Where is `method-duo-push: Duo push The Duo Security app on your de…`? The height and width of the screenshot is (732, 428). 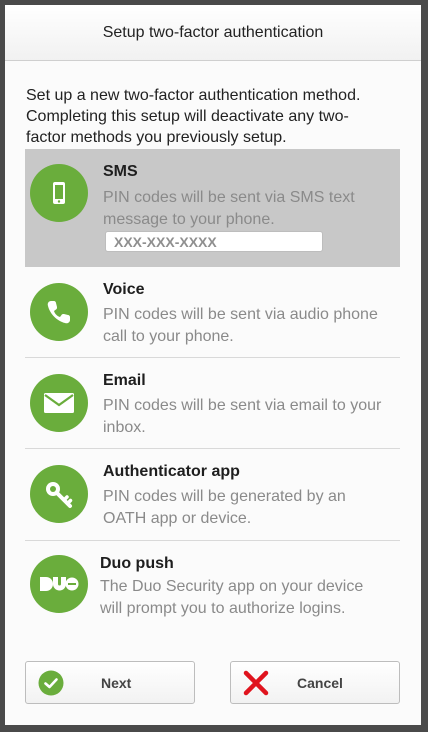
method-duo-push: Duo push The Duo Security app on your de… is located at coordinates (212, 586).